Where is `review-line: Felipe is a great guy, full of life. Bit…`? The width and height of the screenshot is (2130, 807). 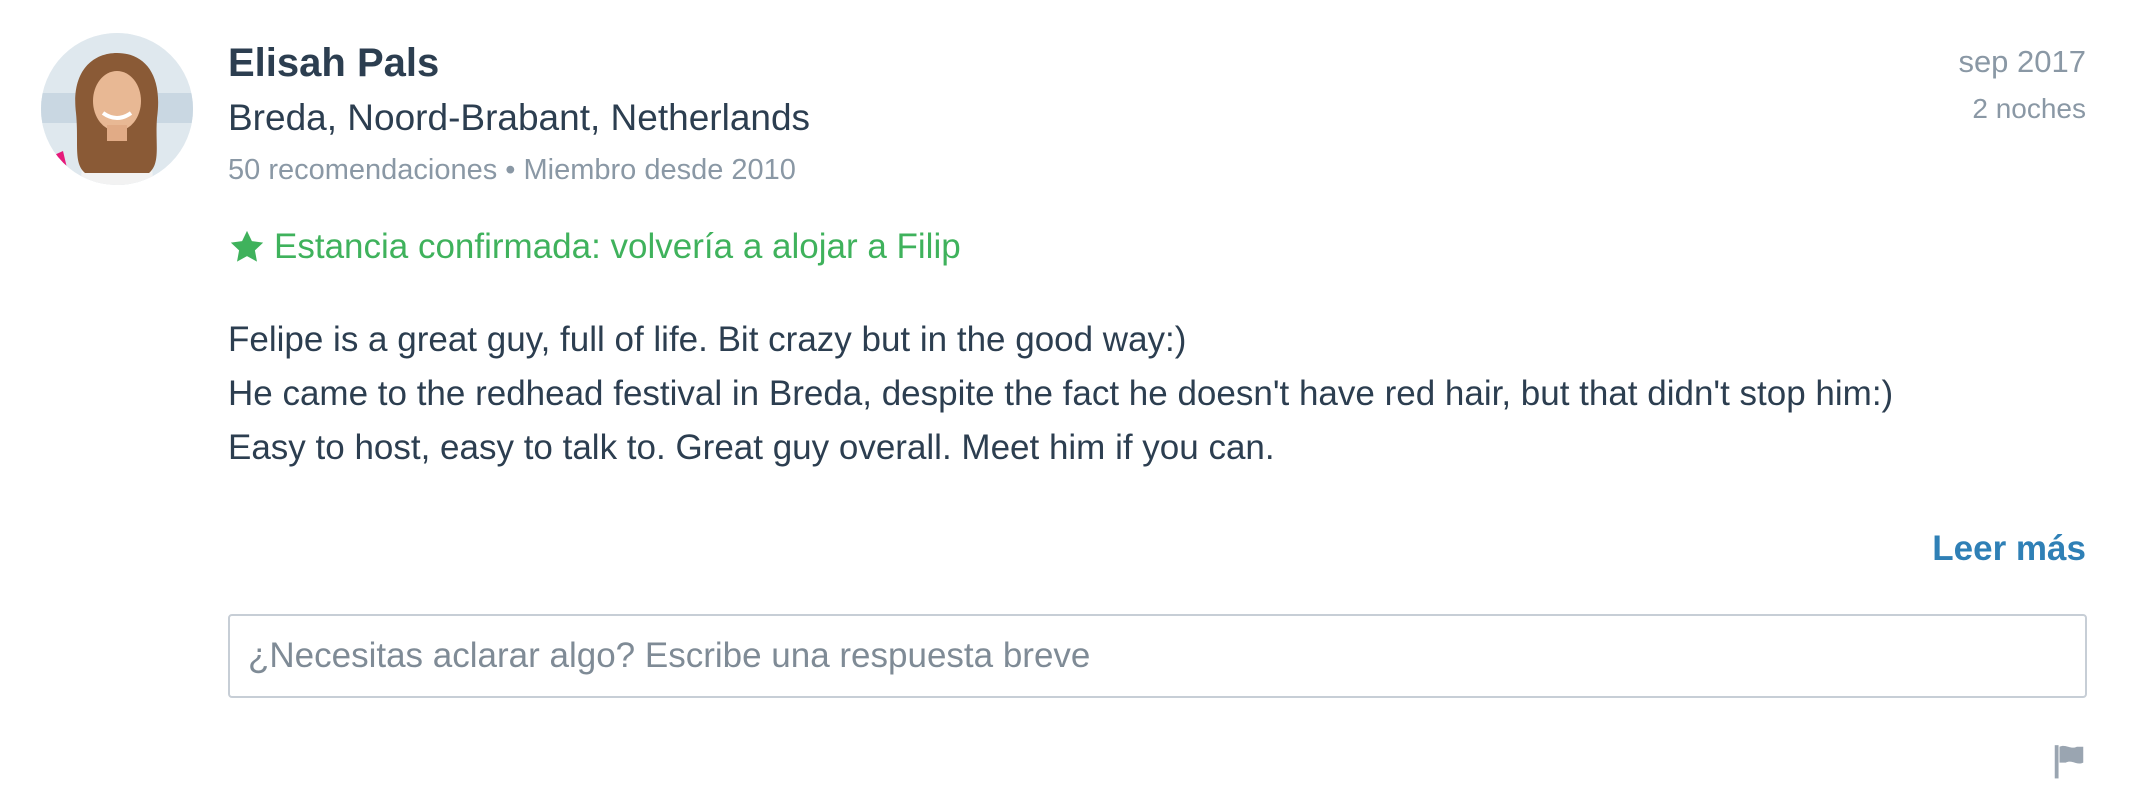
review-line: Felipe is a great guy, full of life. Bit… is located at coordinates (707, 339).